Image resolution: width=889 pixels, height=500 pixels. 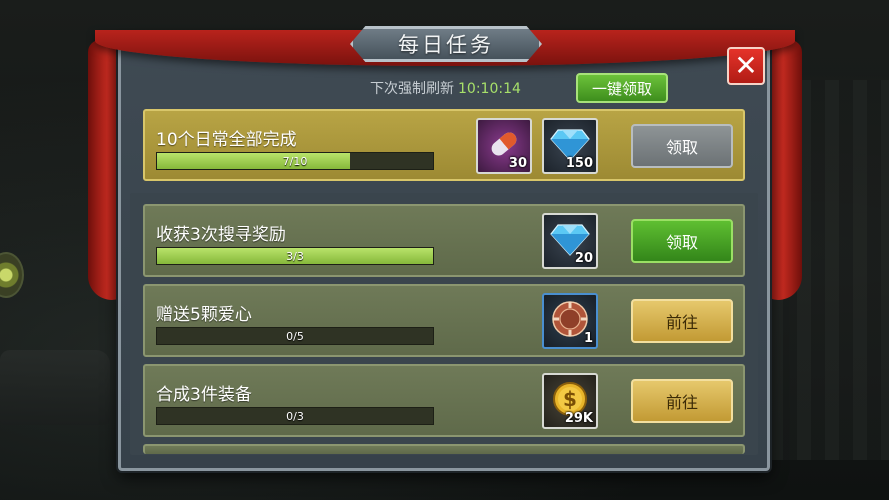 I want to click on reward-qty: 29K, so click(x=578, y=418).